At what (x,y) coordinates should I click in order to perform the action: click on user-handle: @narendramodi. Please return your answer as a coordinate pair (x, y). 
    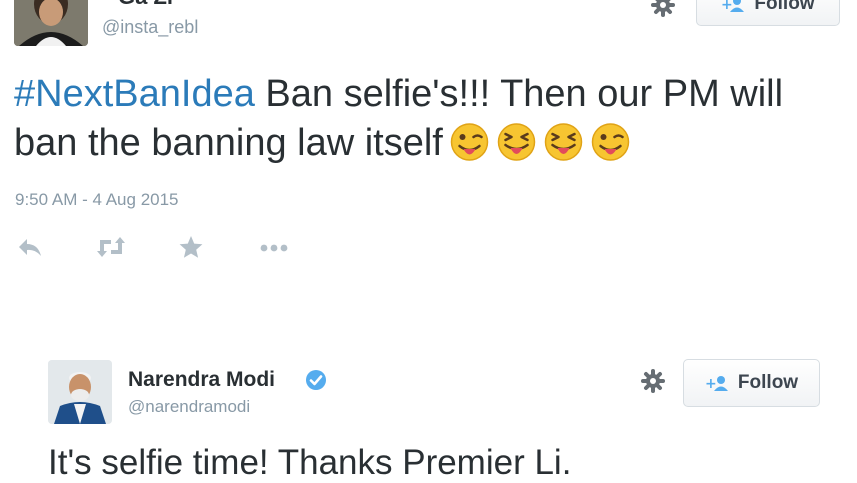
    Looking at the image, I should click on (189, 407).